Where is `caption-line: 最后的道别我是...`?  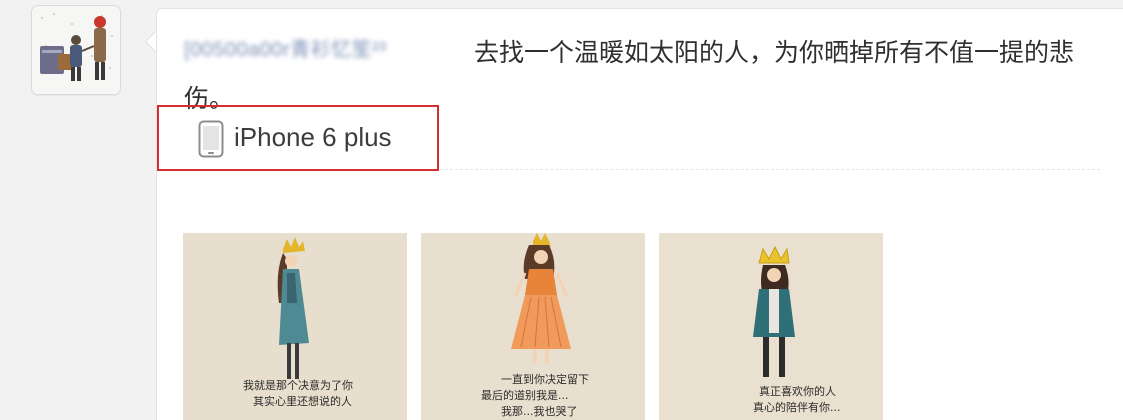
caption-line: 最后的道别我是... is located at coordinates (525, 395).